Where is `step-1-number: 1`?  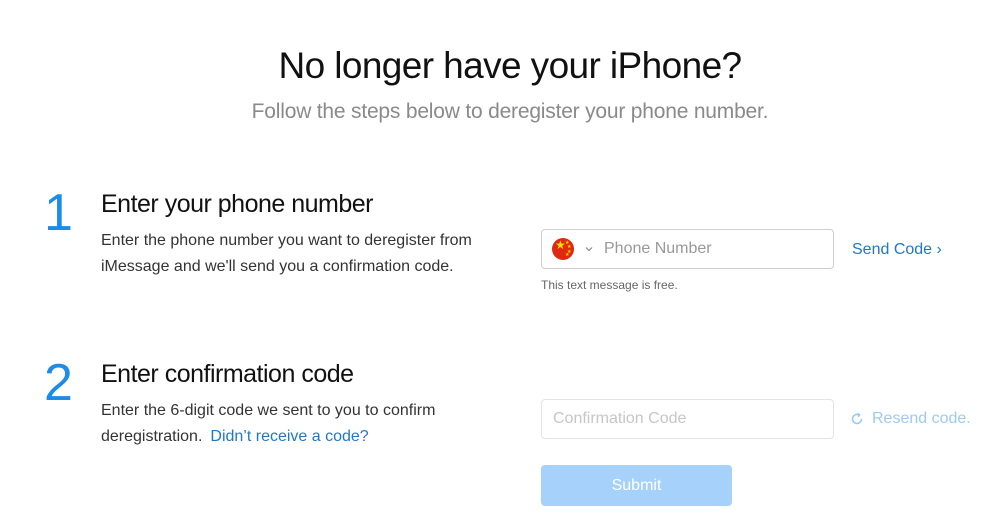 step-1-number: 1 is located at coordinates (58, 213).